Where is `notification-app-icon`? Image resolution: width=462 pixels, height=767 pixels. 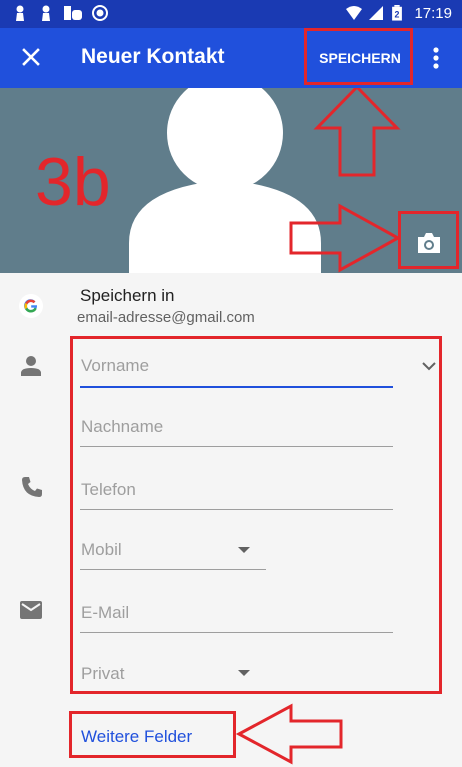
notification-app-icon is located at coordinates (73, 13).